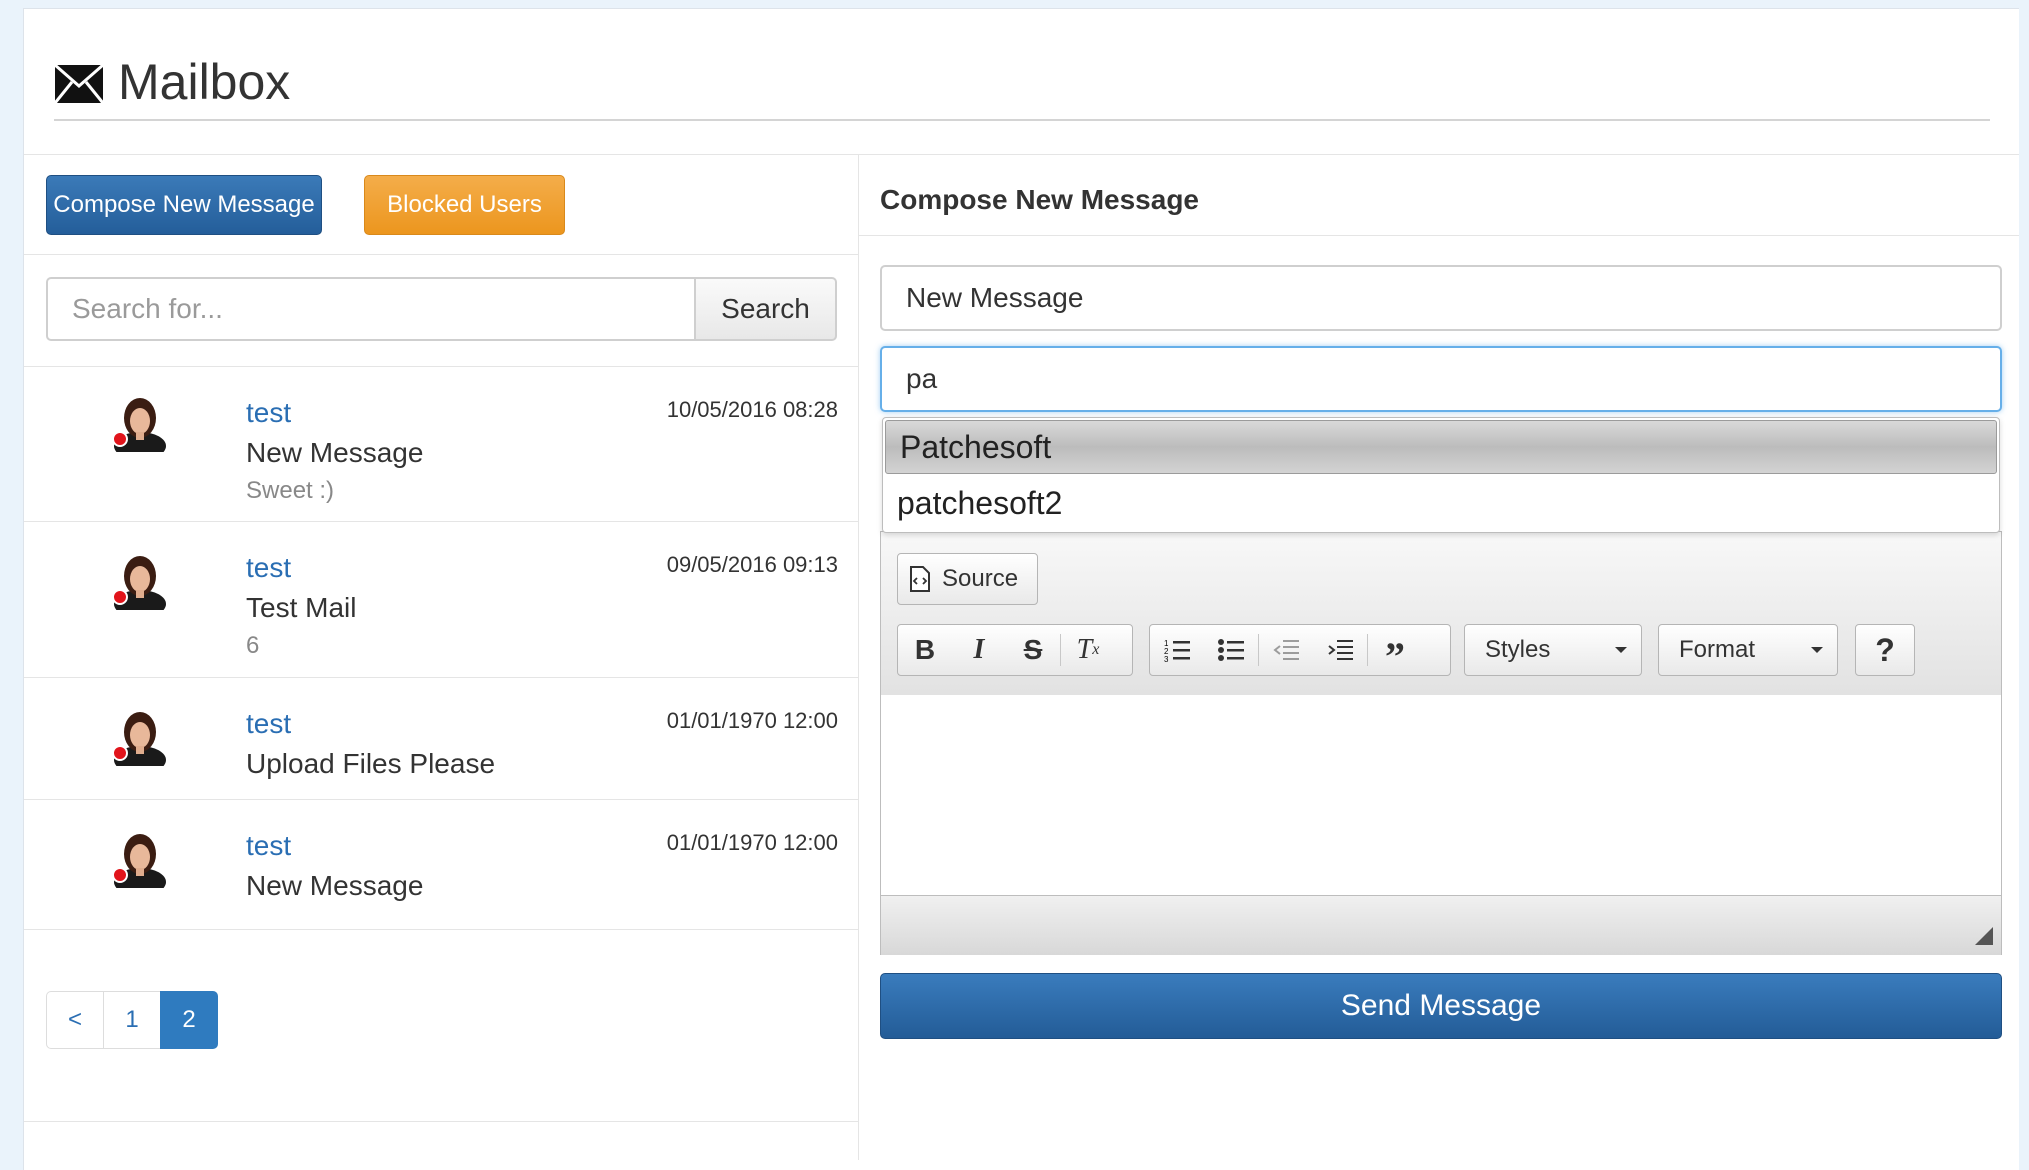 This screenshot has height=1170, width=2029. What do you see at coordinates (1166, 658) in the screenshot?
I see `svg-text: 3` at bounding box center [1166, 658].